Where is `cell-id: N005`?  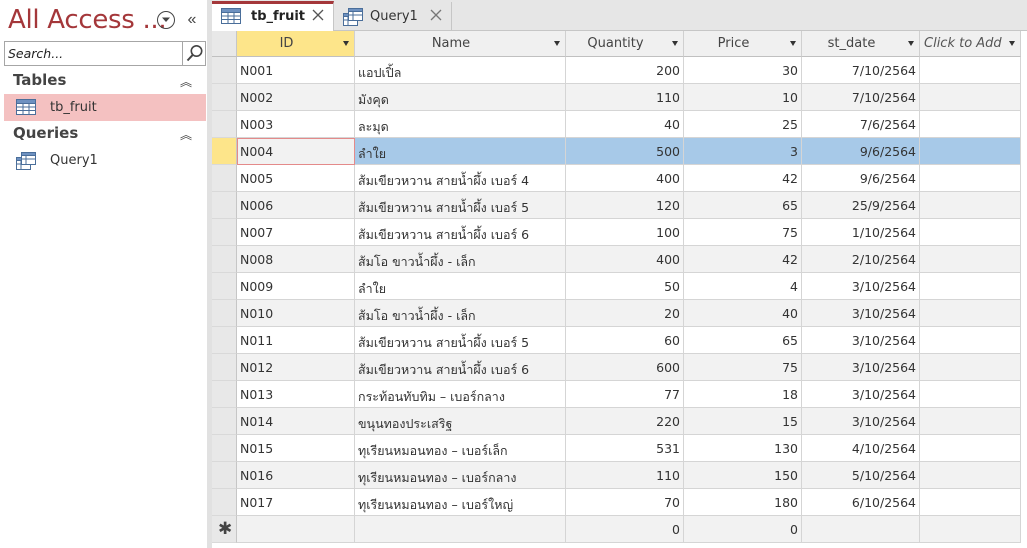 cell-id: N005 is located at coordinates (296, 178).